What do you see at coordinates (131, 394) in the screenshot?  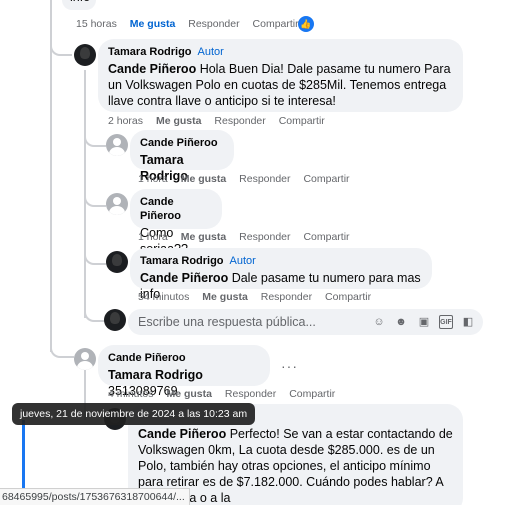 I see `comment-time: 4 minutos` at bounding box center [131, 394].